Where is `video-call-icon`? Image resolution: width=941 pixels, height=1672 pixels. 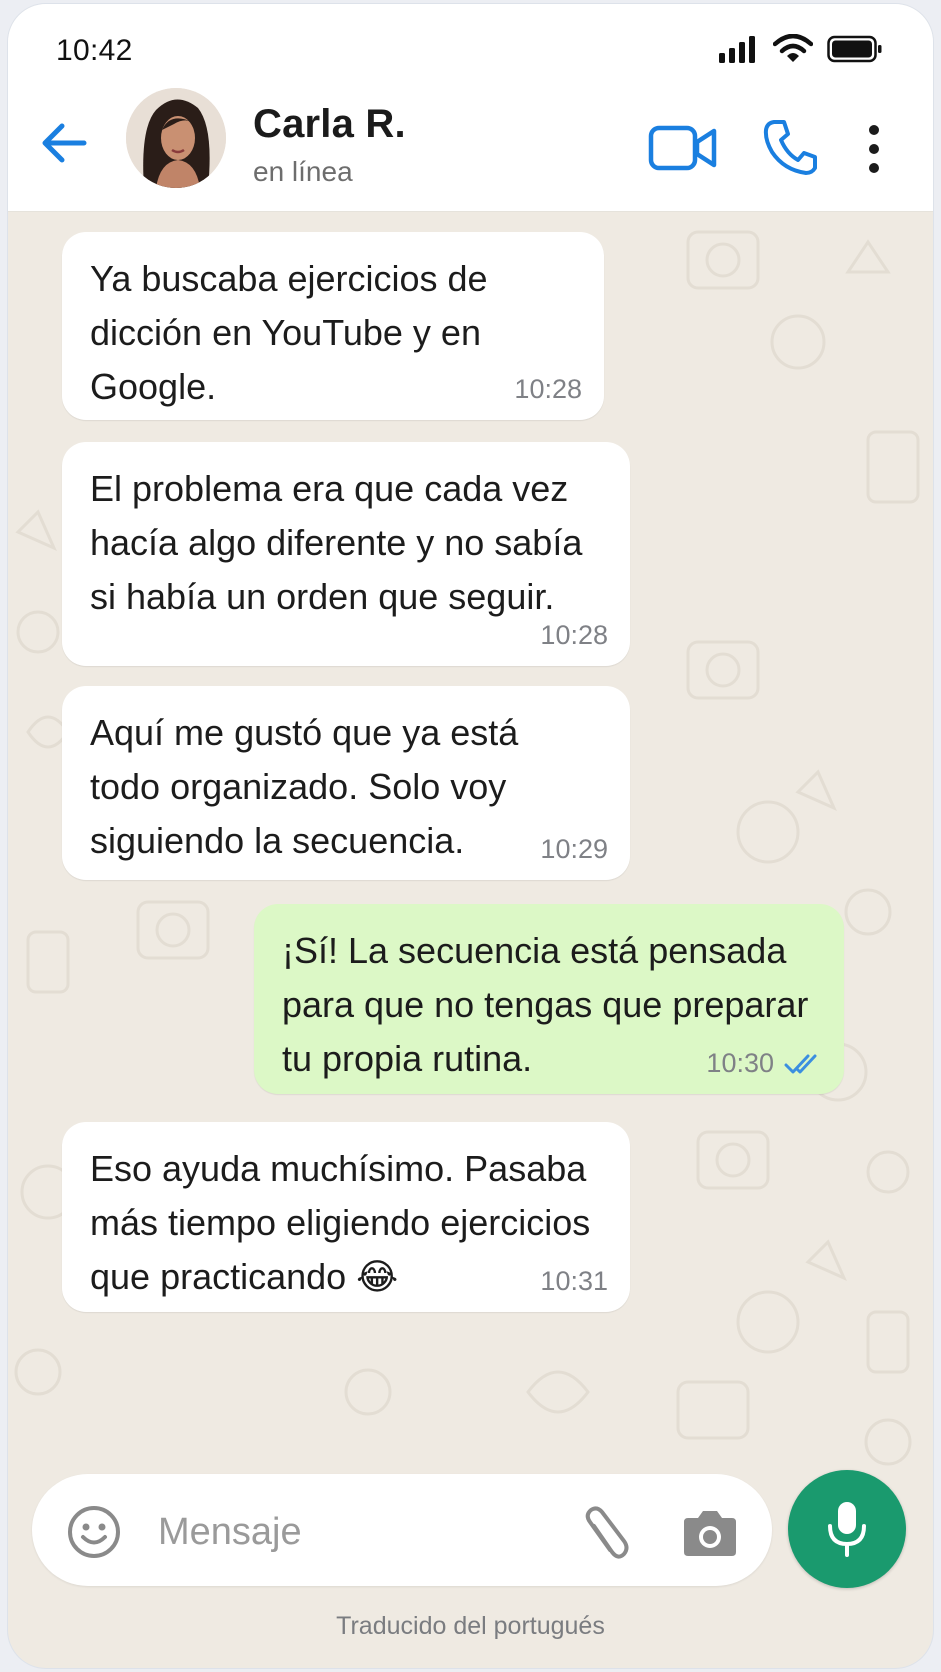
video-call-icon is located at coordinates (682, 148).